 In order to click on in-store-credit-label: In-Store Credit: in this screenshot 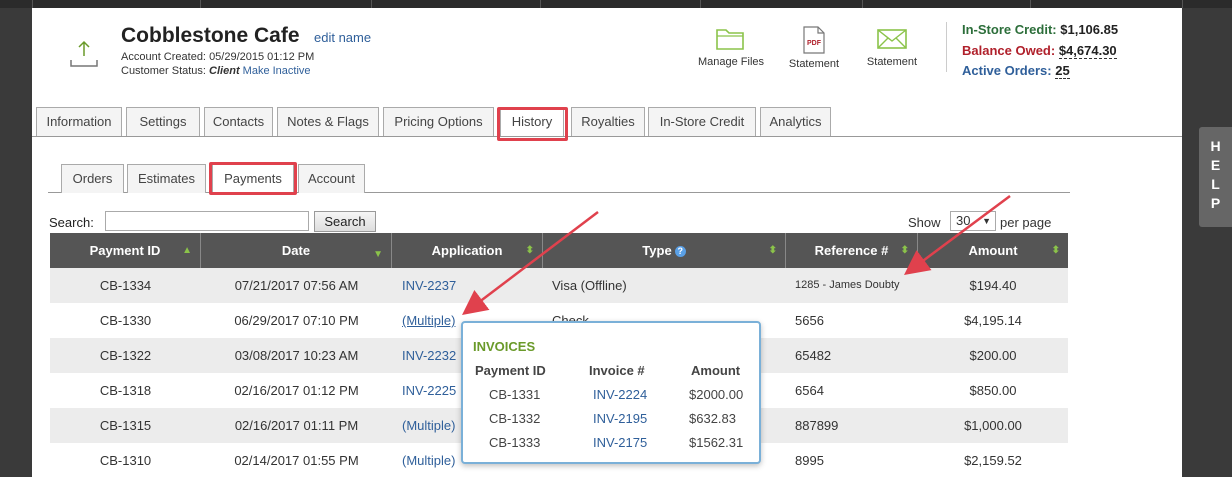, I will do `click(1009, 29)`.